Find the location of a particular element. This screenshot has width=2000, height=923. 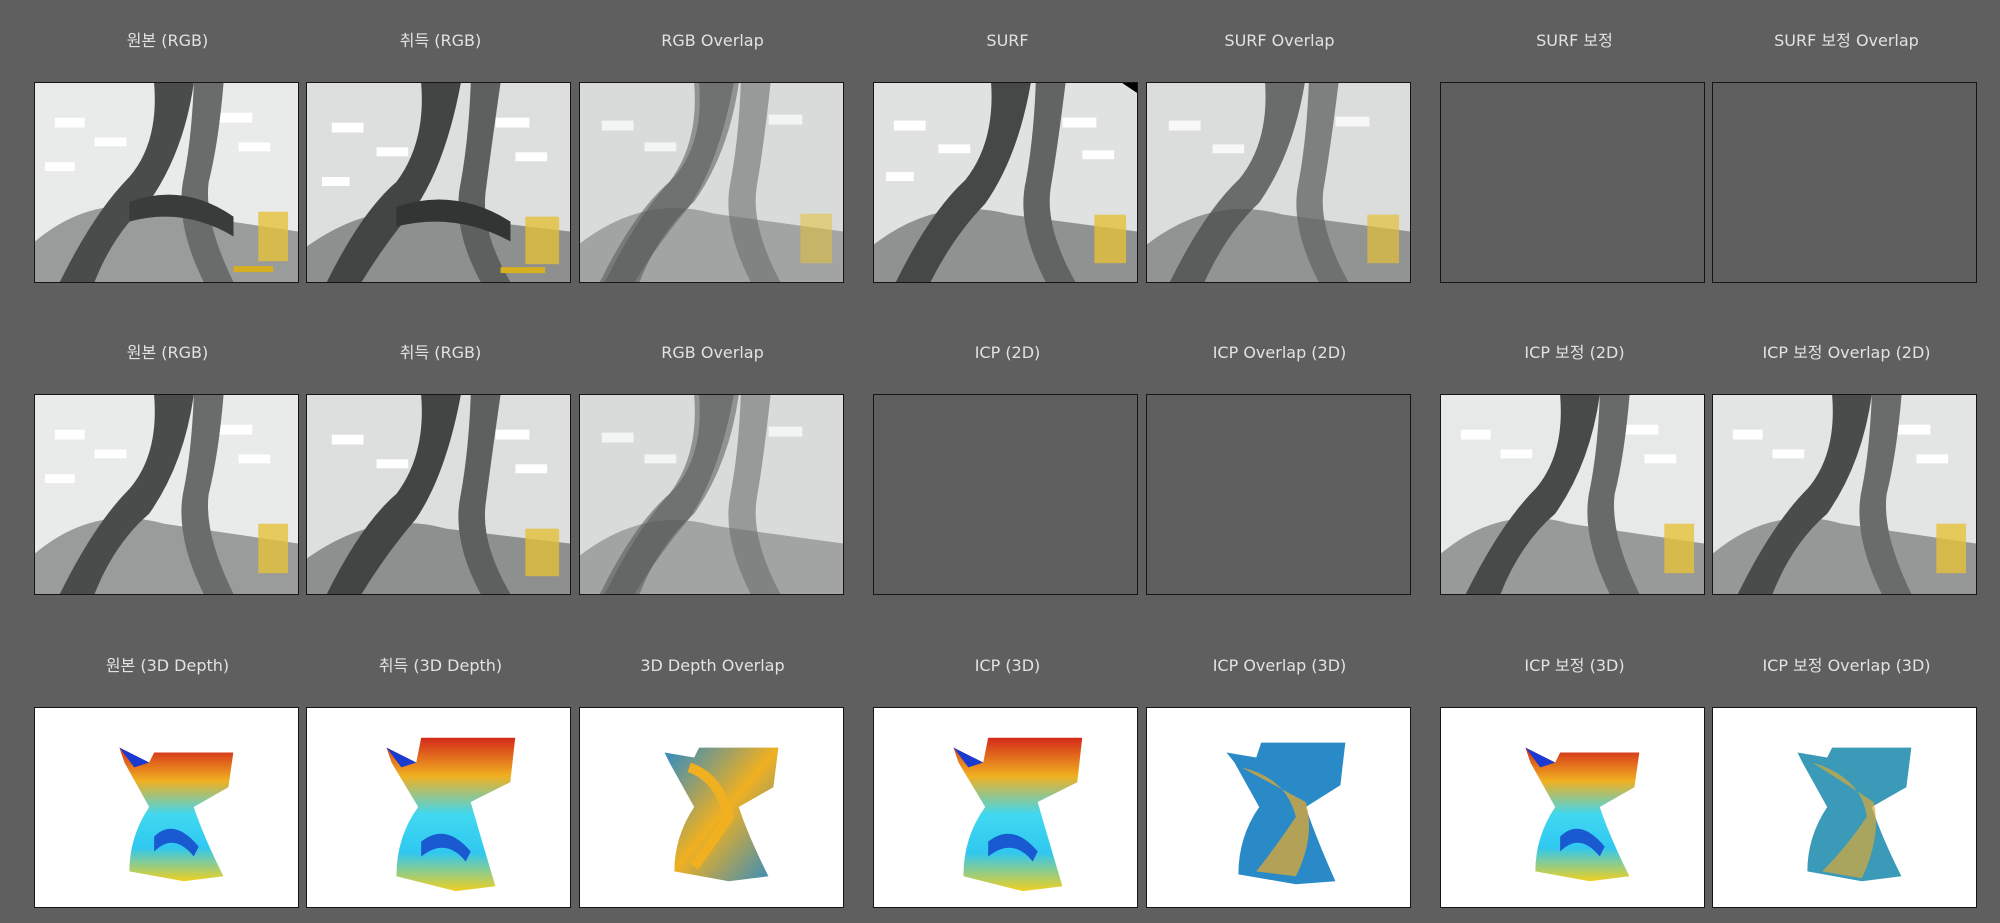

depth-acquired is located at coordinates (438, 807).